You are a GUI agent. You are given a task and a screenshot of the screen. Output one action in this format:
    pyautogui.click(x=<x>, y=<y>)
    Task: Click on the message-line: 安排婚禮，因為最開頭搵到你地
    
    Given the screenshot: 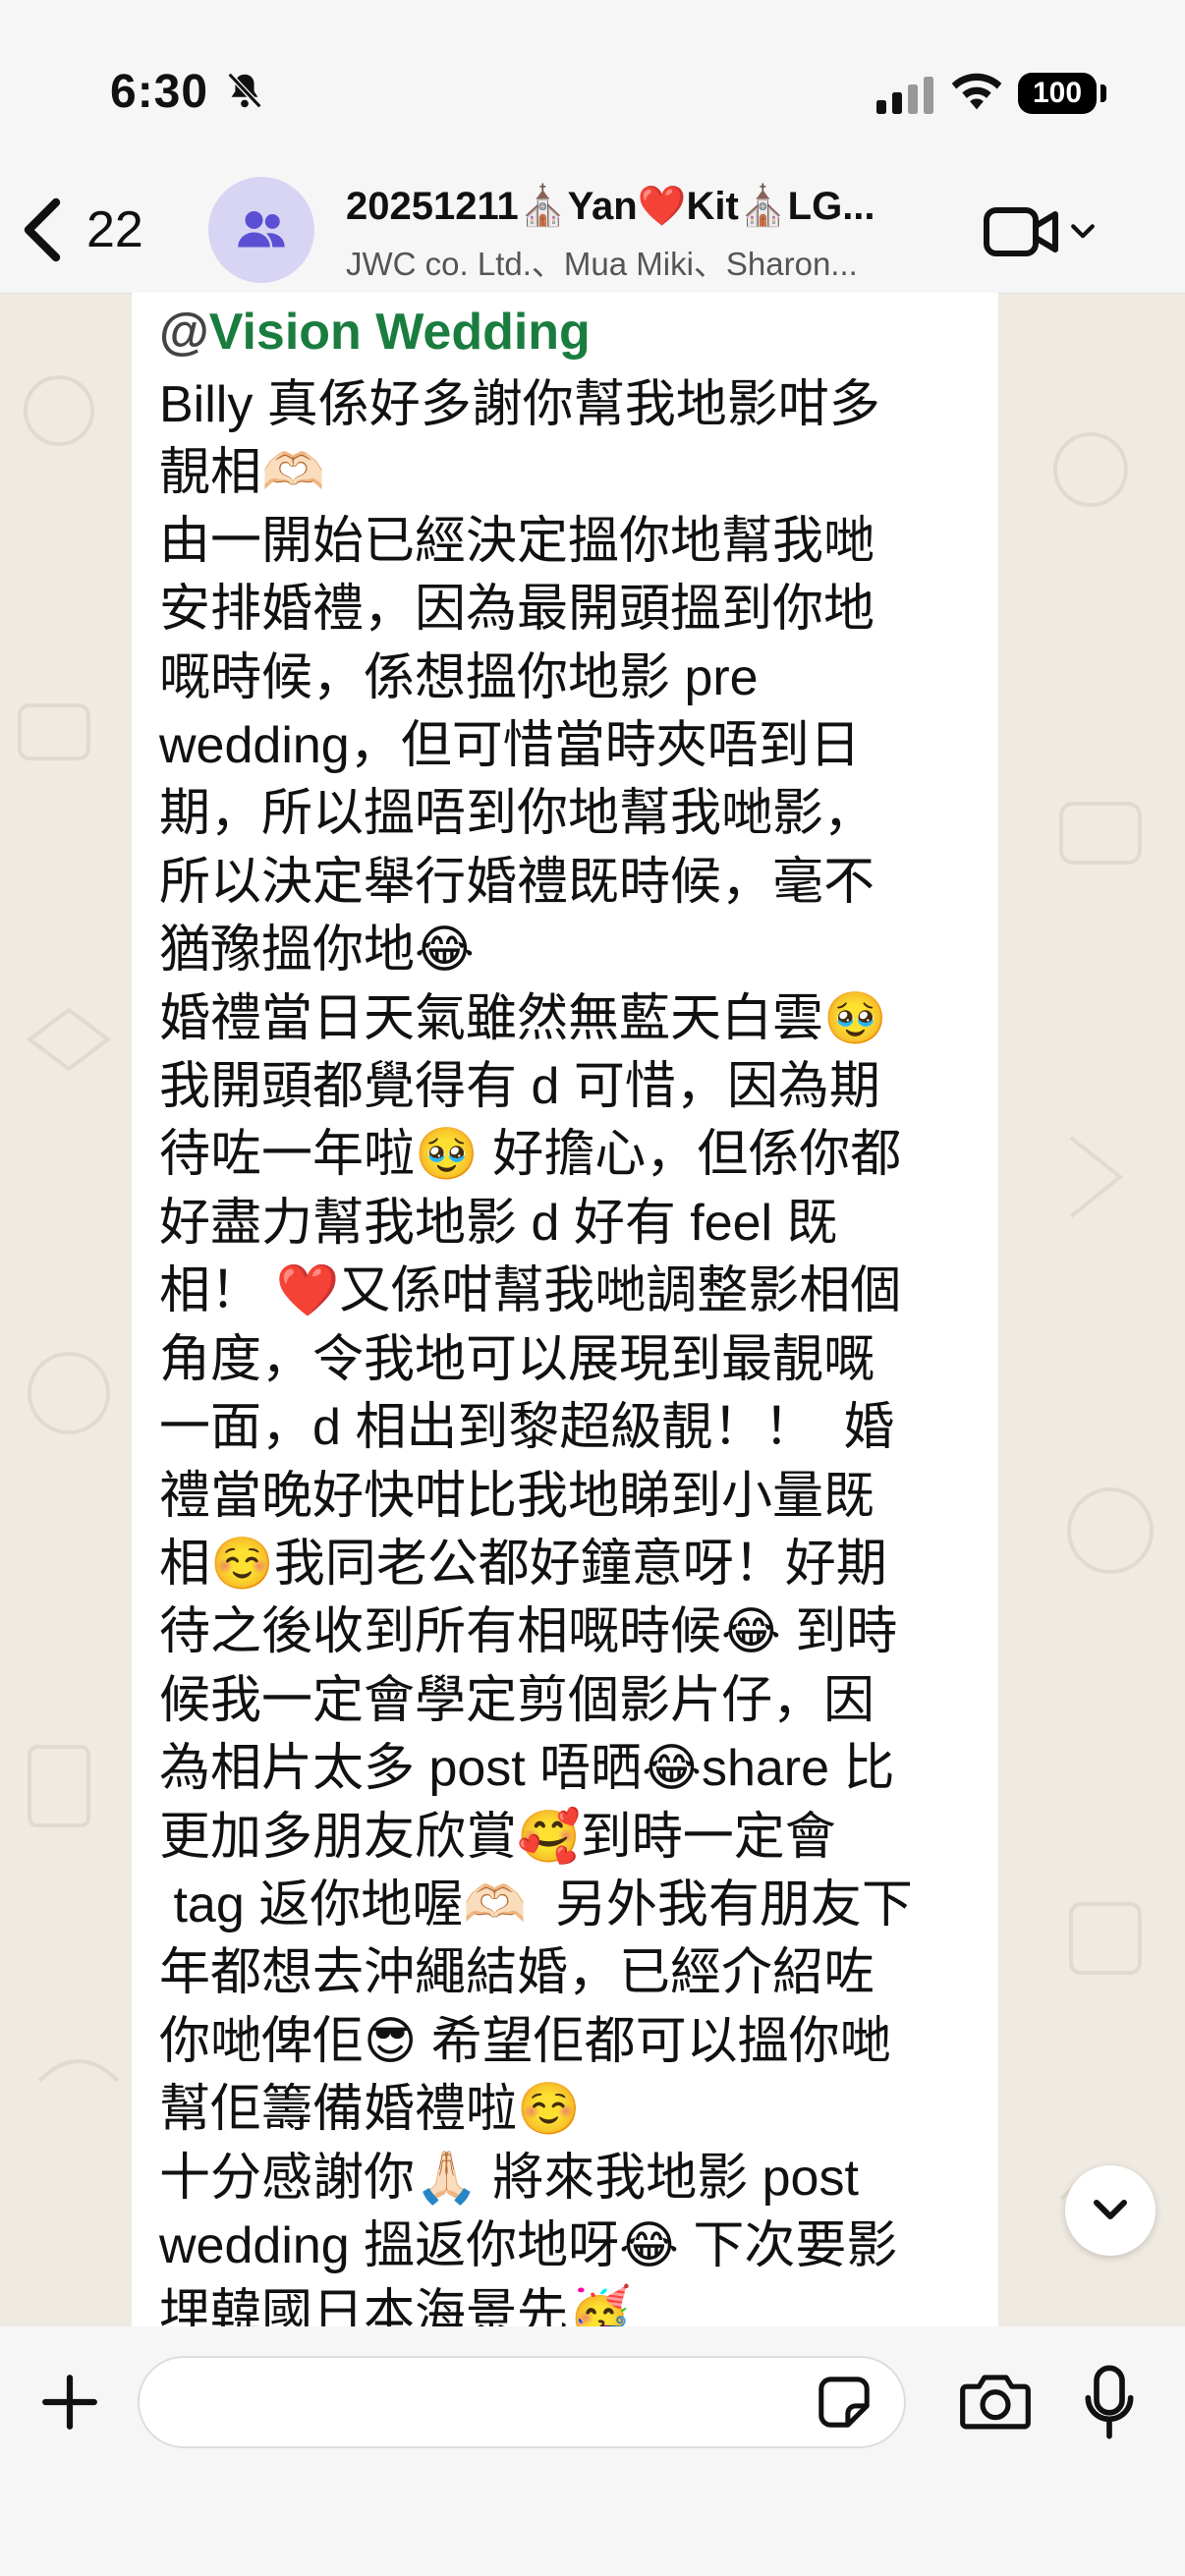 What is the action you would take?
    pyautogui.click(x=517, y=610)
    